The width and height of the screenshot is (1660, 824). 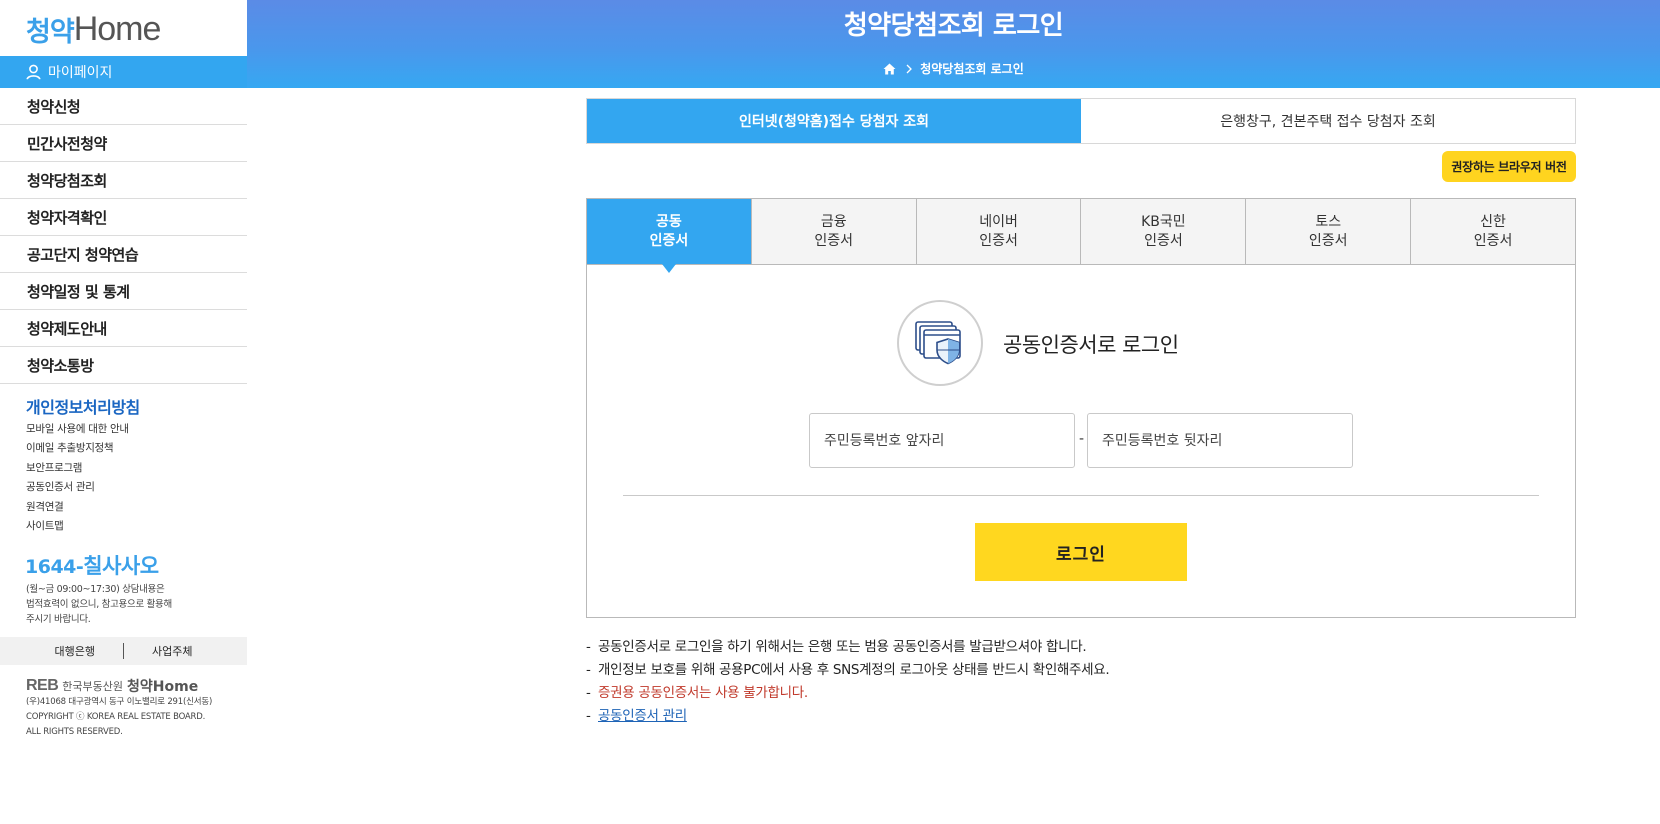 I want to click on tab-toss-certificate: 토스 인증서, so click(x=1328, y=231).